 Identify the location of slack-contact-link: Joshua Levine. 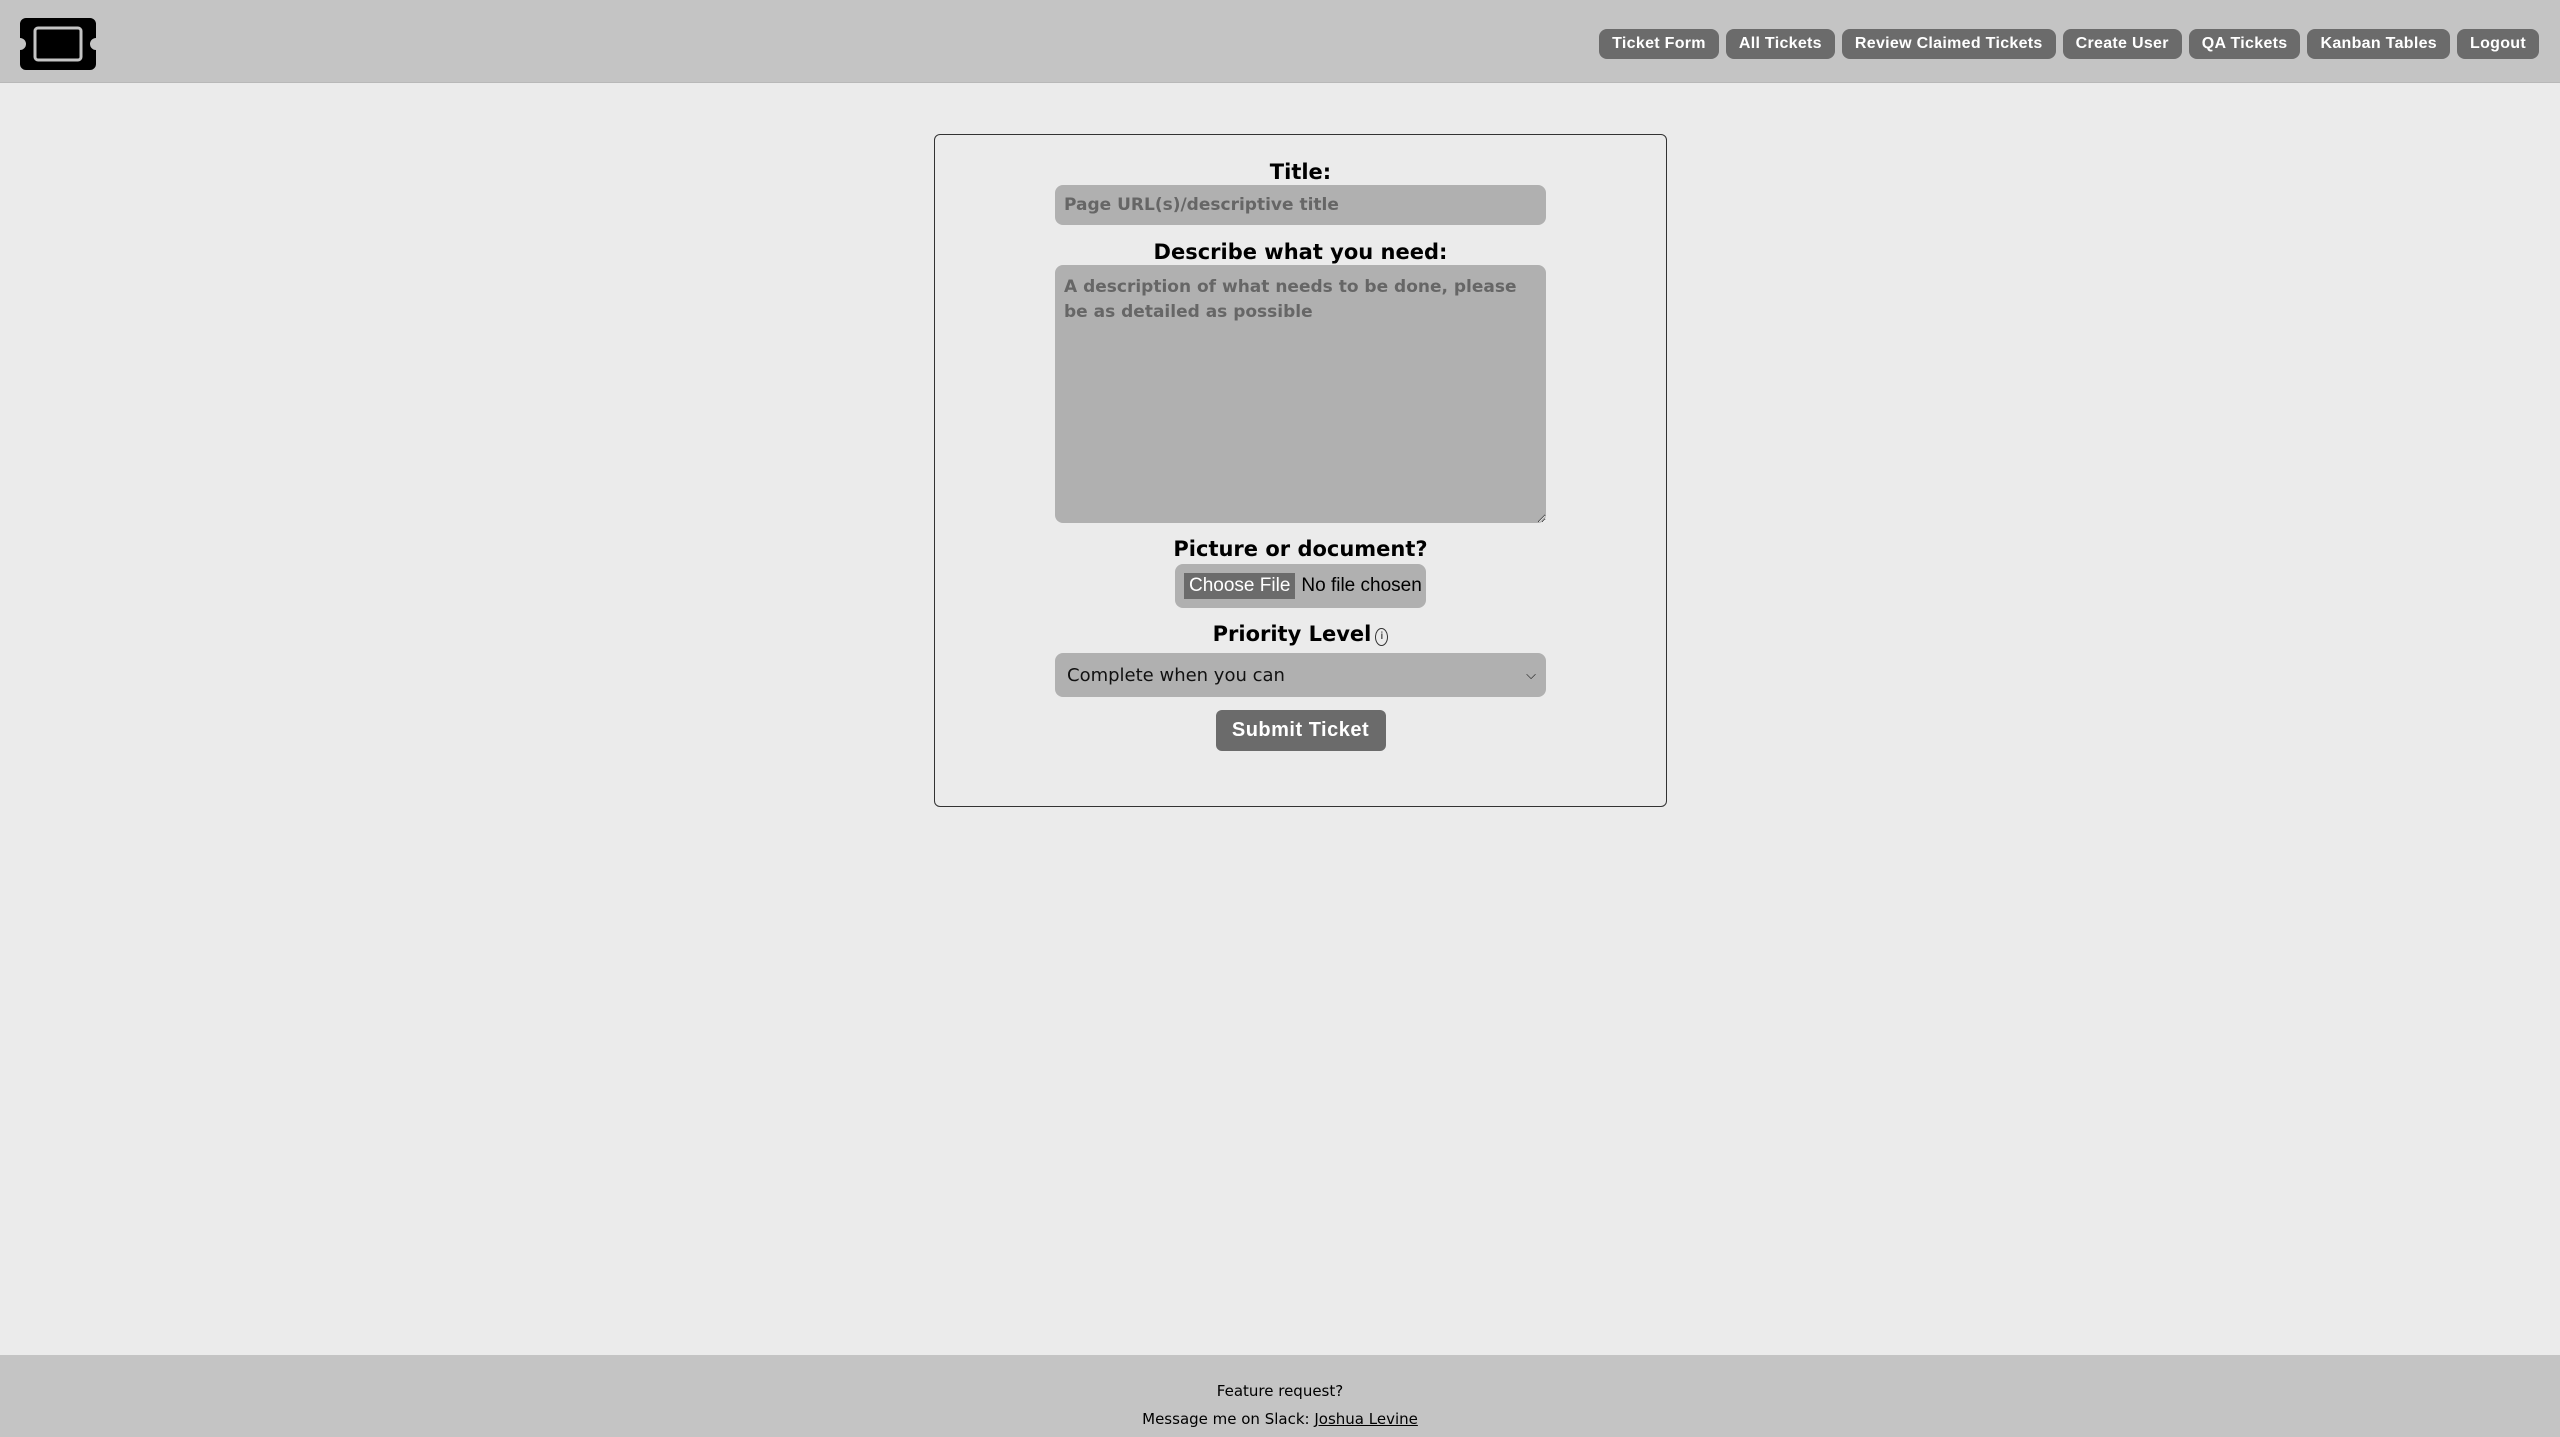
(1366, 1419).